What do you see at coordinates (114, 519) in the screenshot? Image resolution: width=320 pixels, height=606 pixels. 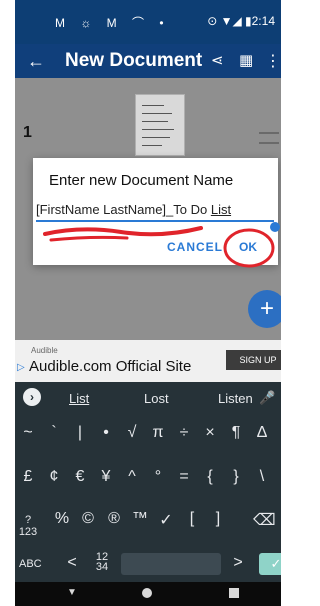 I see `key: ®` at bounding box center [114, 519].